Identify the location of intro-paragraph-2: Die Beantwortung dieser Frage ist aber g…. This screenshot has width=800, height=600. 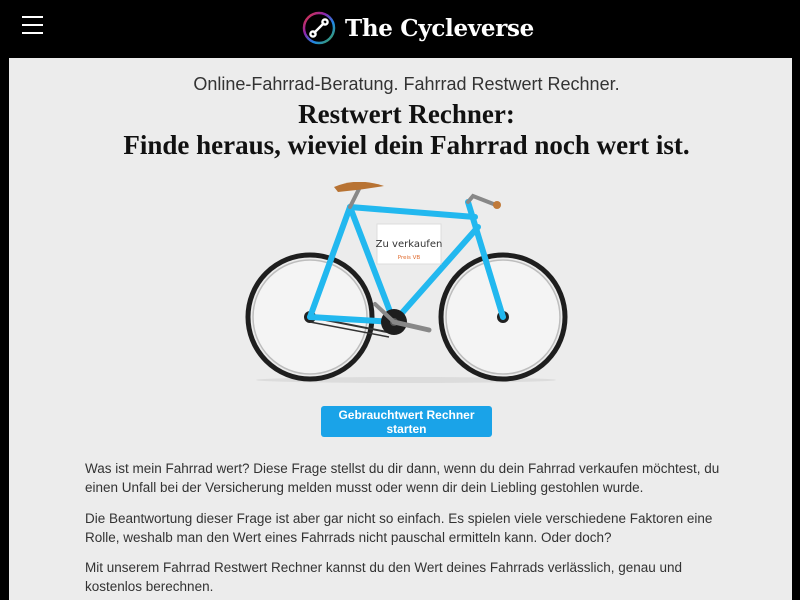
(399, 528).